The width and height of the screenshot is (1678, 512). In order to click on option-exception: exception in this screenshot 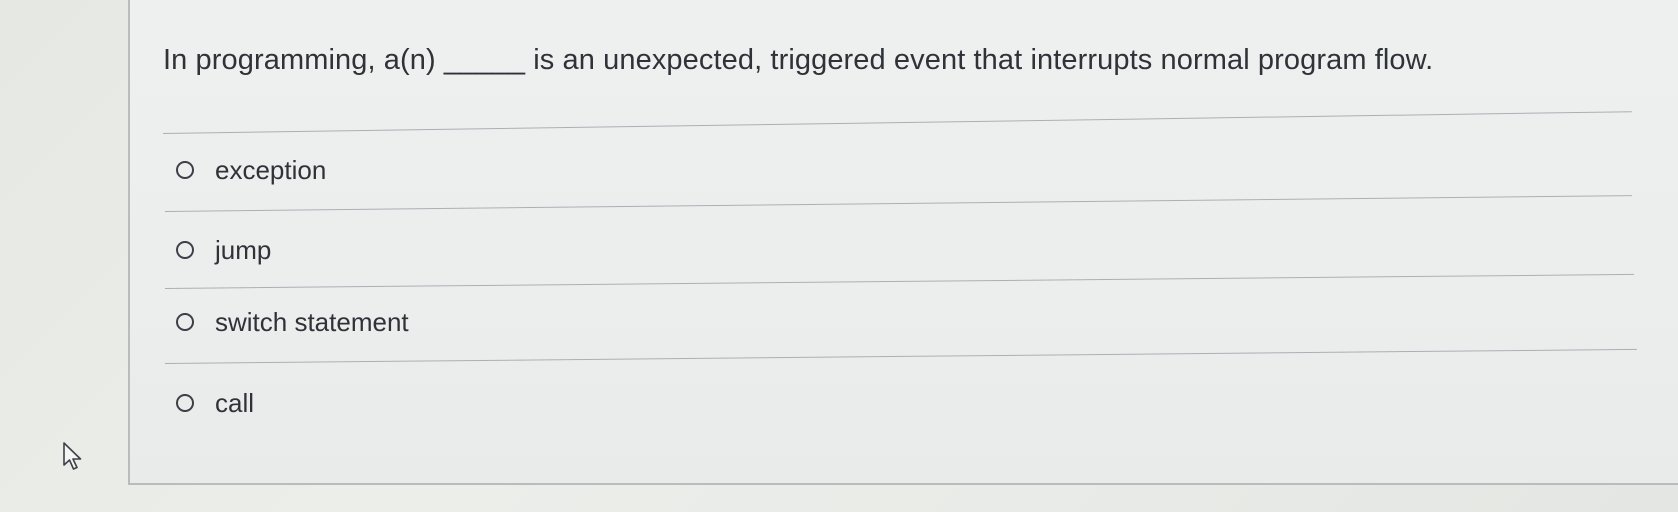, I will do `click(251, 170)`.